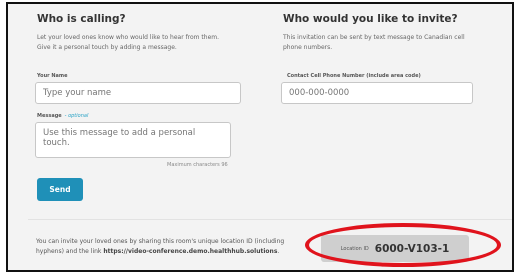 The image size is (522, 278). I want to click on who-to-invite-heading: Who would you like to invite?, so click(370, 19).